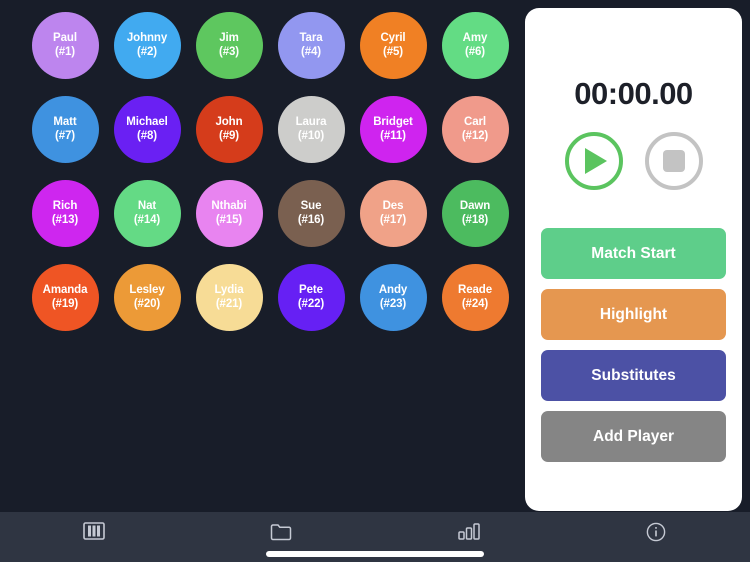  I want to click on pitch-icon, so click(93, 531).